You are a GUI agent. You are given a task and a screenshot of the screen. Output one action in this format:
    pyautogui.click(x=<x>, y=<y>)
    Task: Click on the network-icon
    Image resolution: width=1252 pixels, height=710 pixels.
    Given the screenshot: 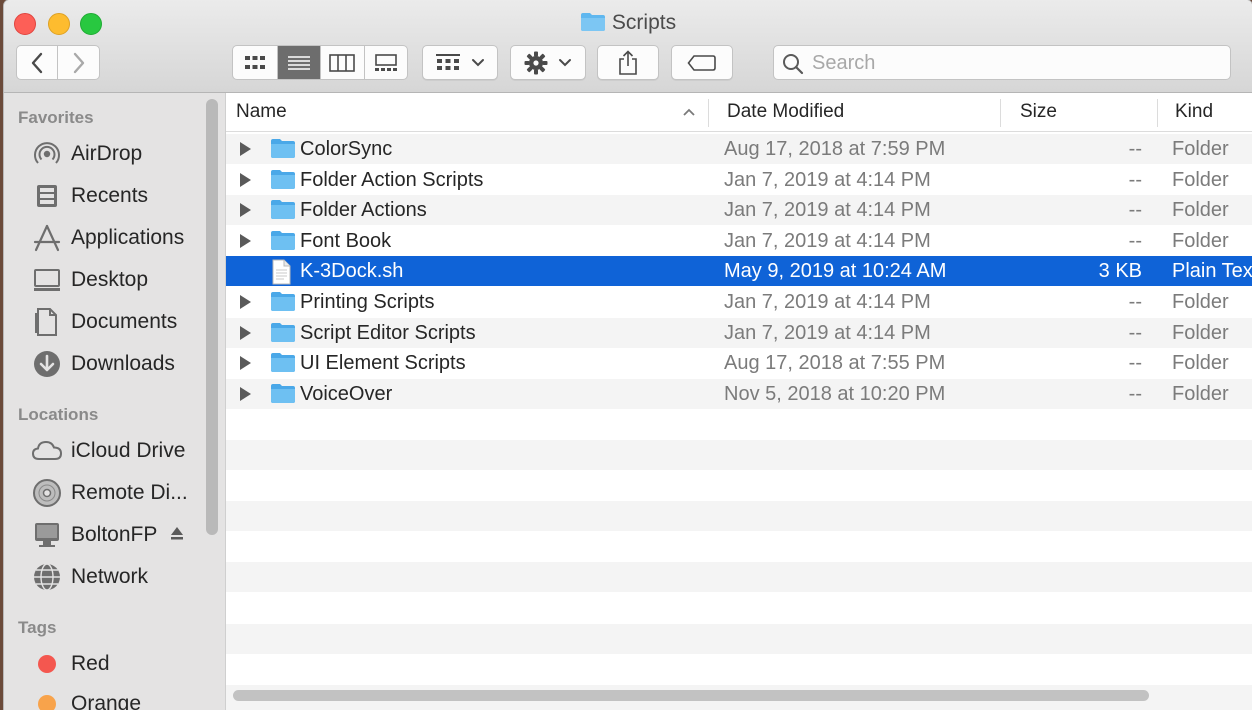 What is the action you would take?
    pyautogui.click(x=47, y=577)
    